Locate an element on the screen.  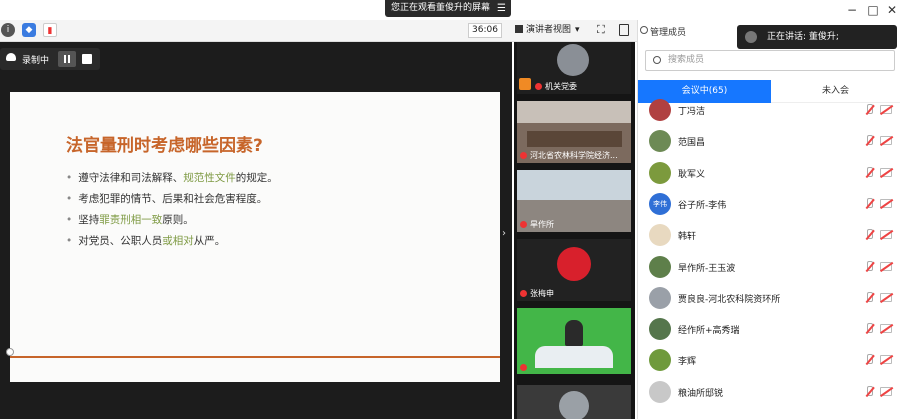
video-tile: 张梅申 is located at coordinates (574, 270).